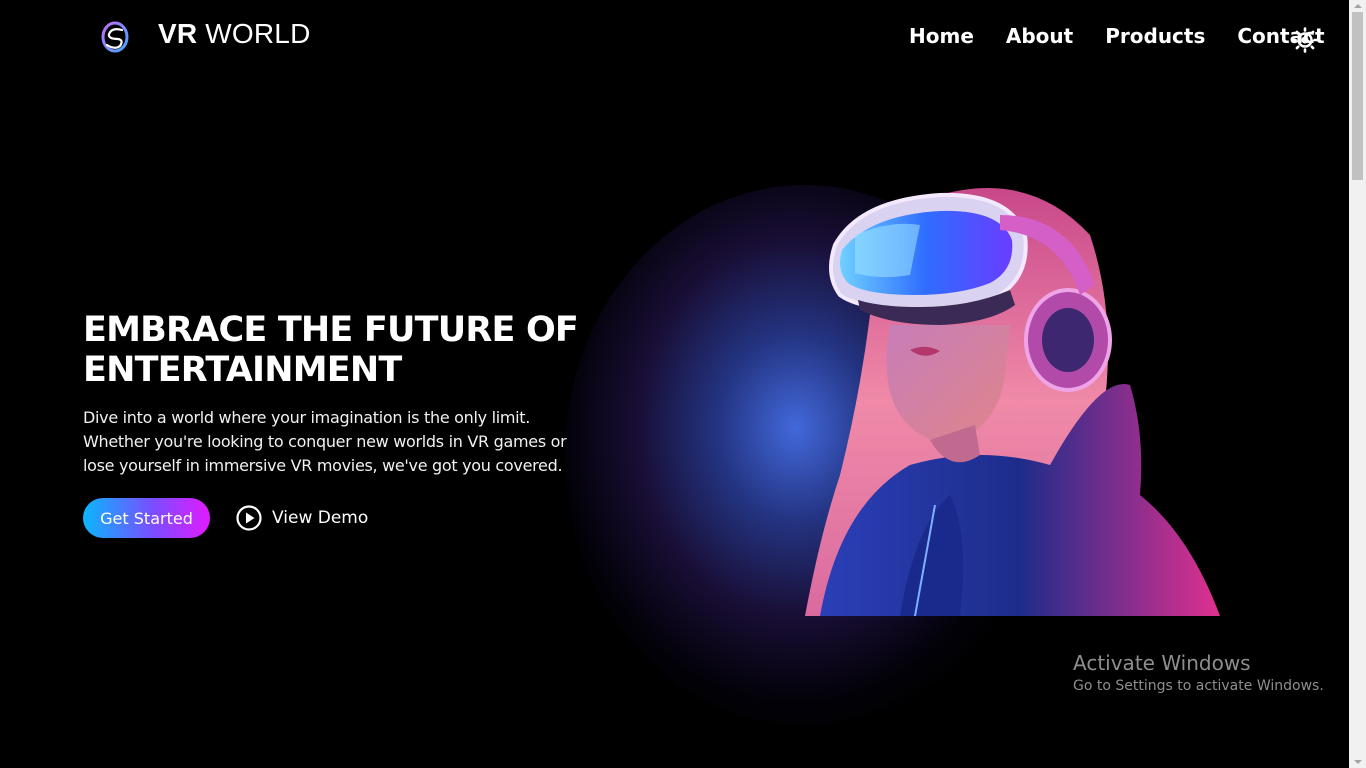 This screenshot has width=1366, height=768. What do you see at coordinates (1162, 663) in the screenshot?
I see `watermark-title: Activate Windows` at bounding box center [1162, 663].